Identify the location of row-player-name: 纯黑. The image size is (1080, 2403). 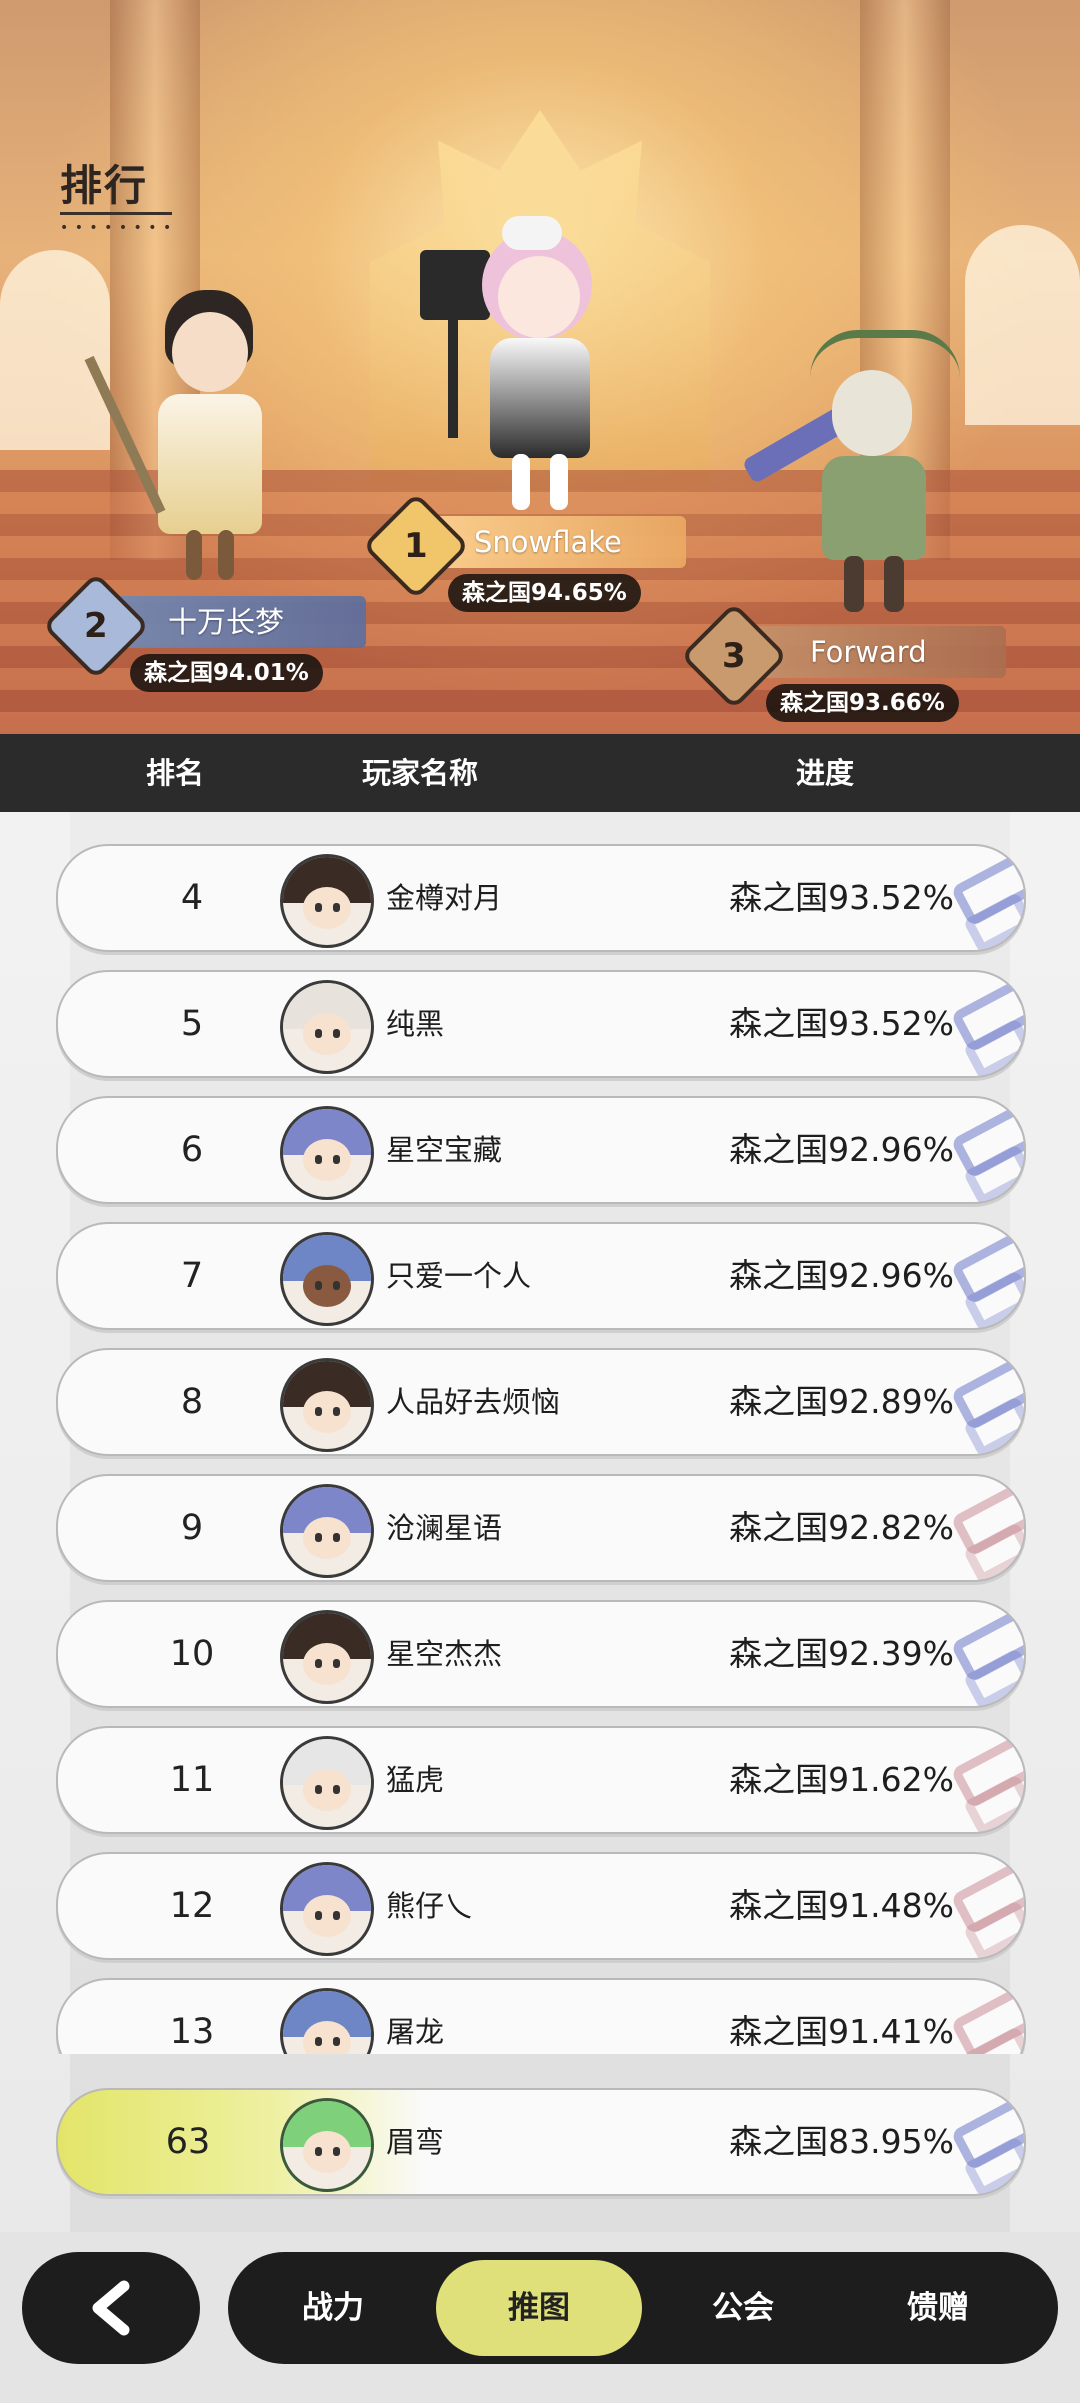
(415, 1024).